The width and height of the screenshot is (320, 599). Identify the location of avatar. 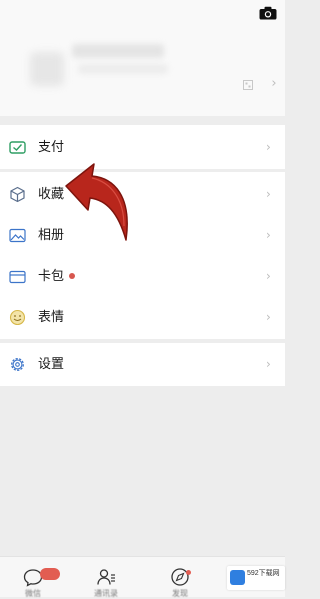
(47, 69).